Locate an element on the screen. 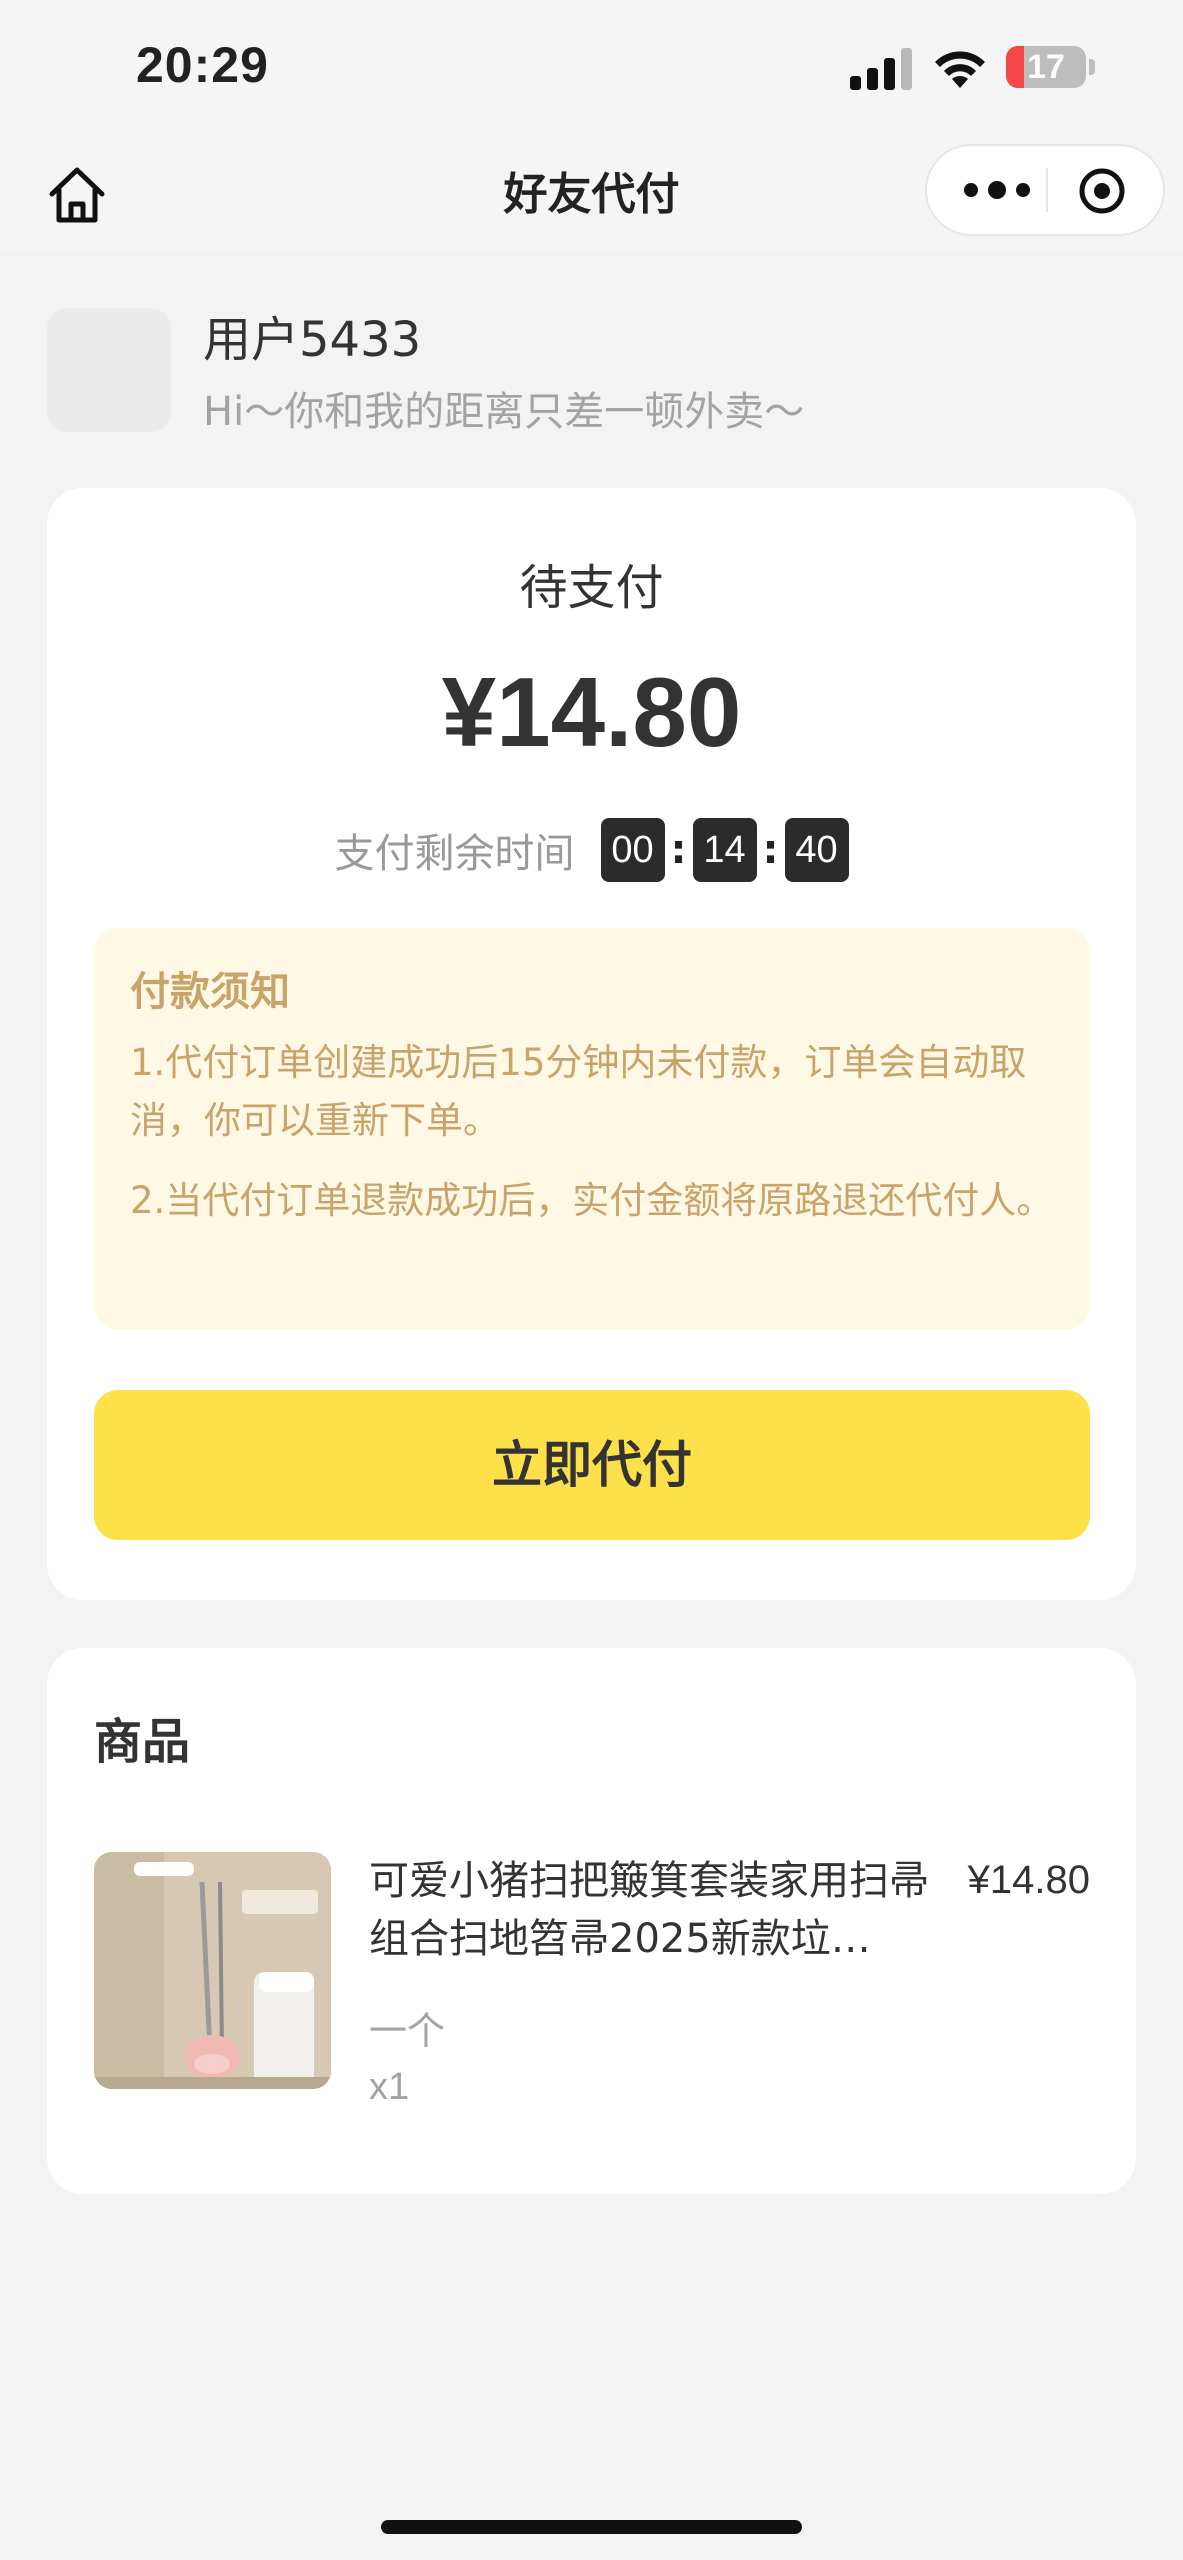 Image resolution: width=1183 pixels, height=2560 pixels. payment-amount: ¥14.80 is located at coordinates (591, 712).